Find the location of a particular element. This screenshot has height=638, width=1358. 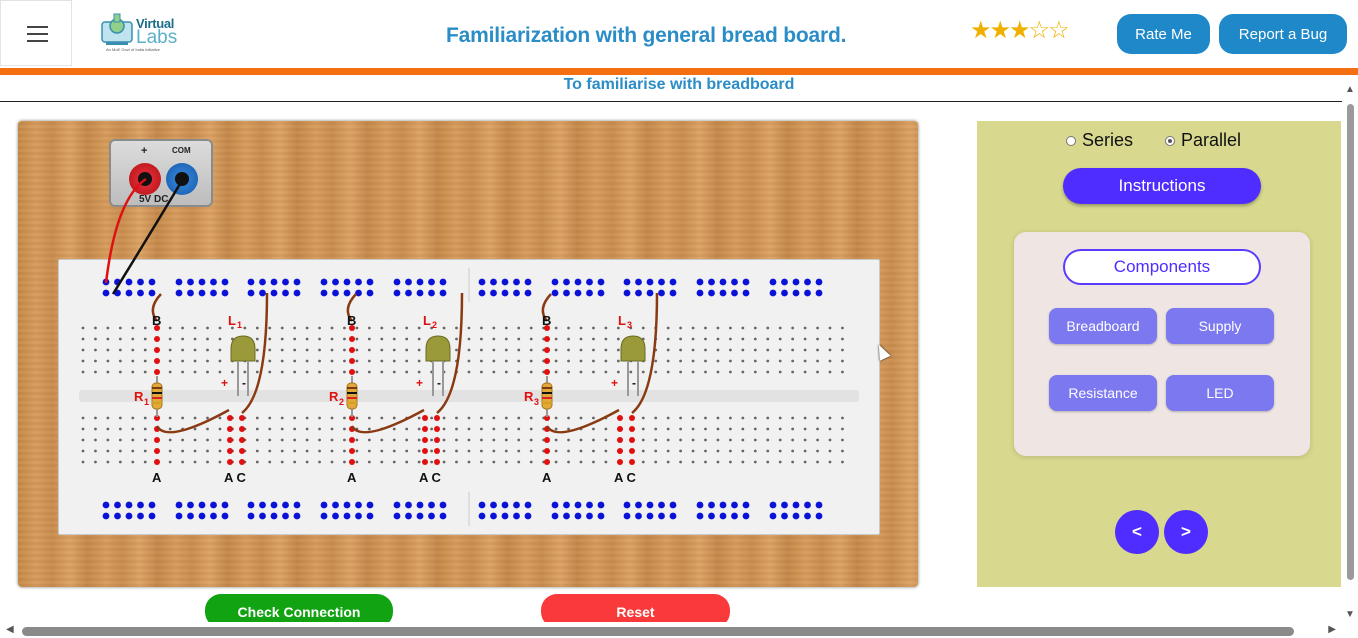

hamburger-menu-button is located at coordinates (36, 33).